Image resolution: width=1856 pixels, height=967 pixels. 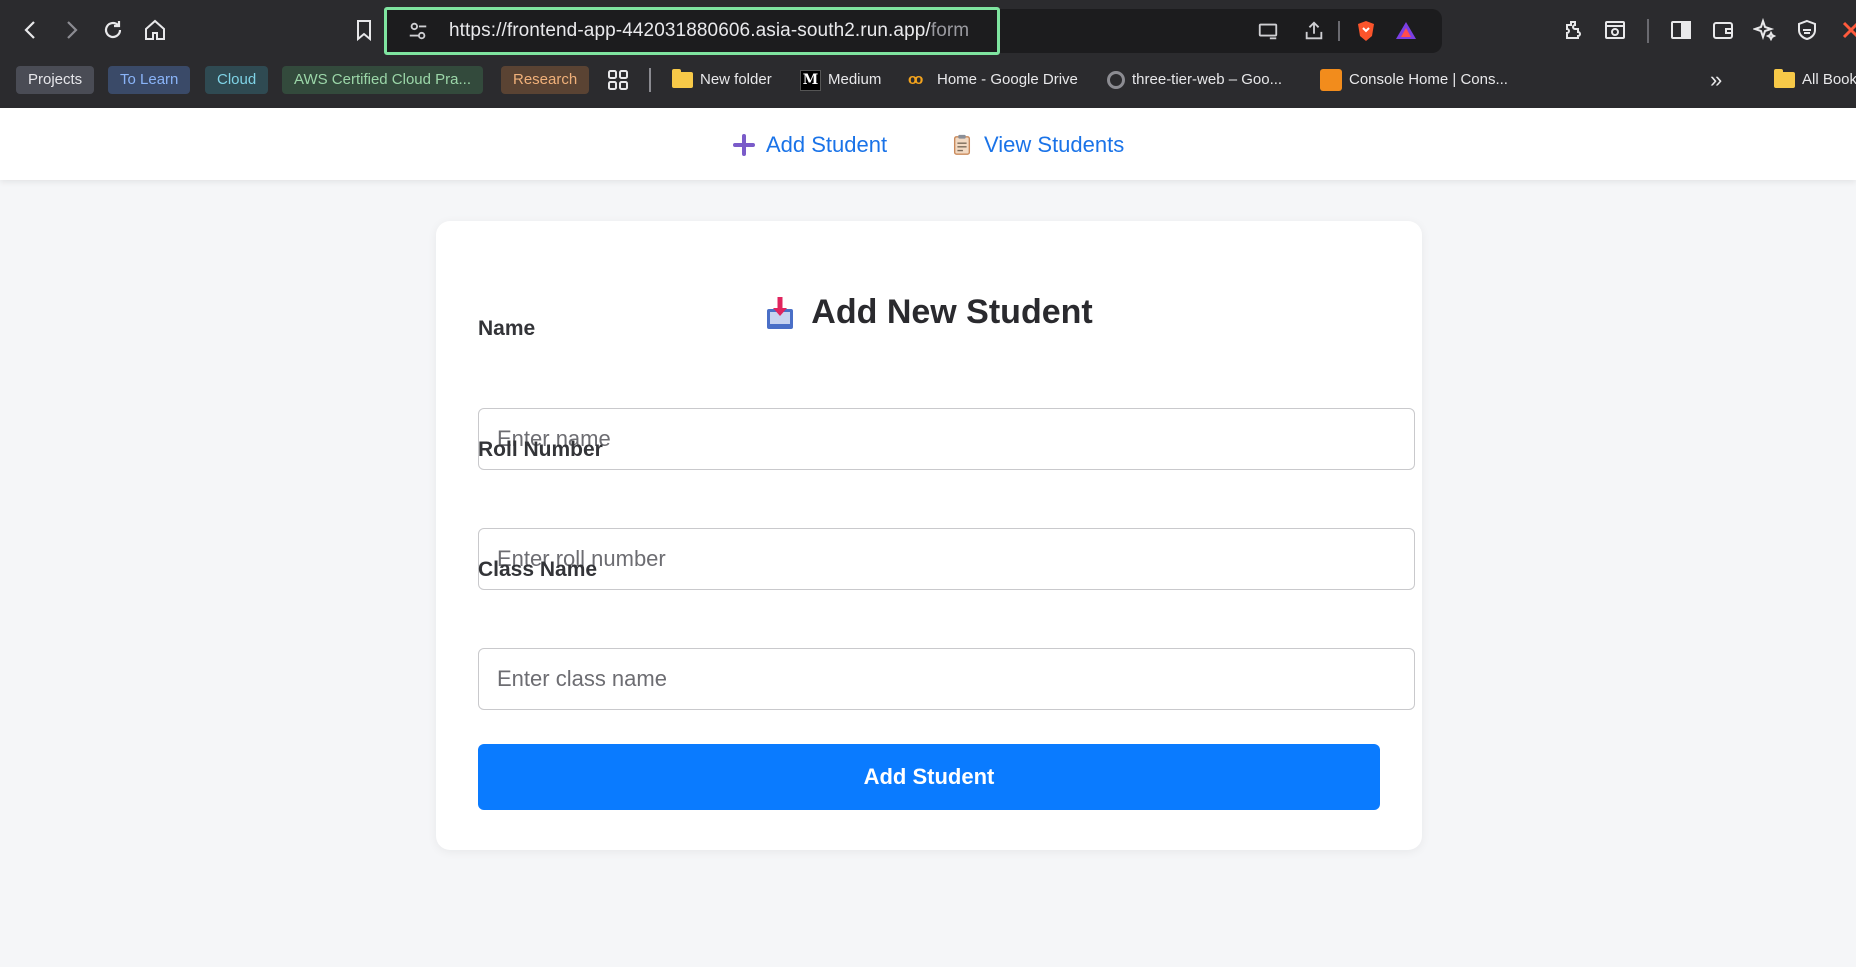 What do you see at coordinates (1007, 79) in the screenshot?
I see `bookmark-label: Home - Google Drive` at bounding box center [1007, 79].